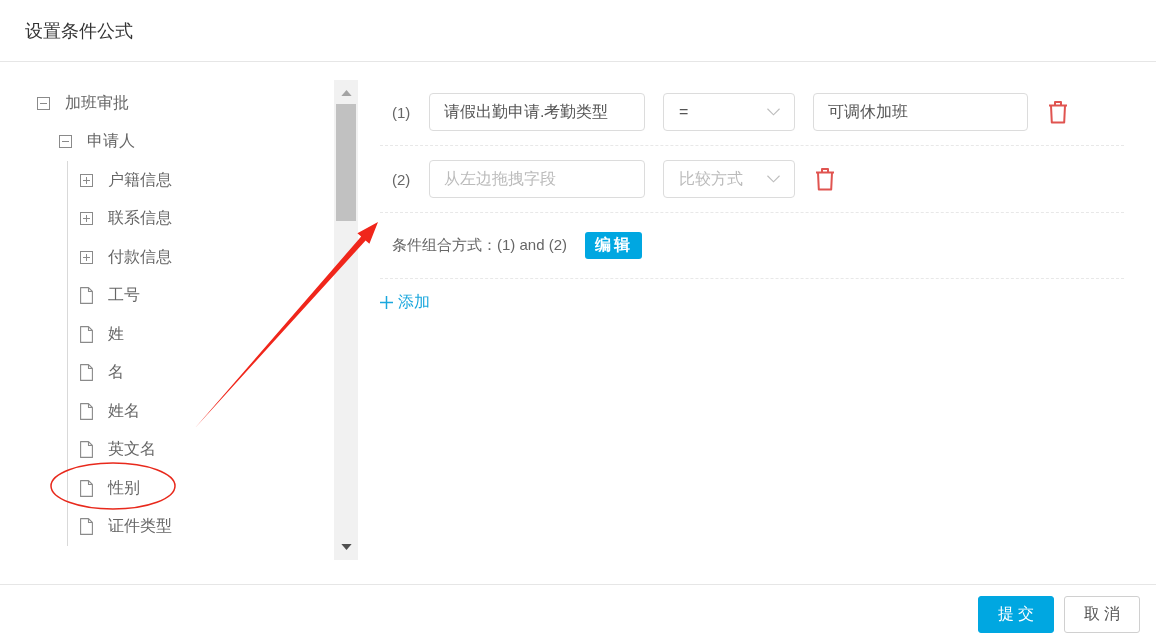  What do you see at coordinates (124, 411) in the screenshot?
I see `tree-item: 姓名` at bounding box center [124, 411].